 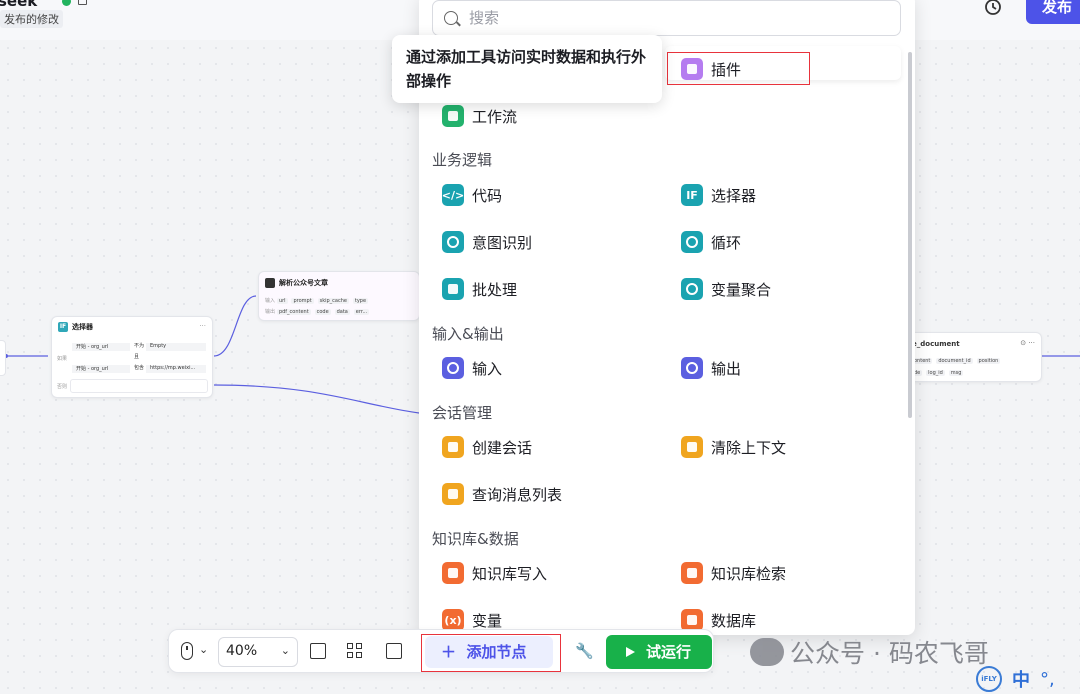 What do you see at coordinates (487, 447) in the screenshot?
I see `node-item-create-conversation: 创建会话` at bounding box center [487, 447].